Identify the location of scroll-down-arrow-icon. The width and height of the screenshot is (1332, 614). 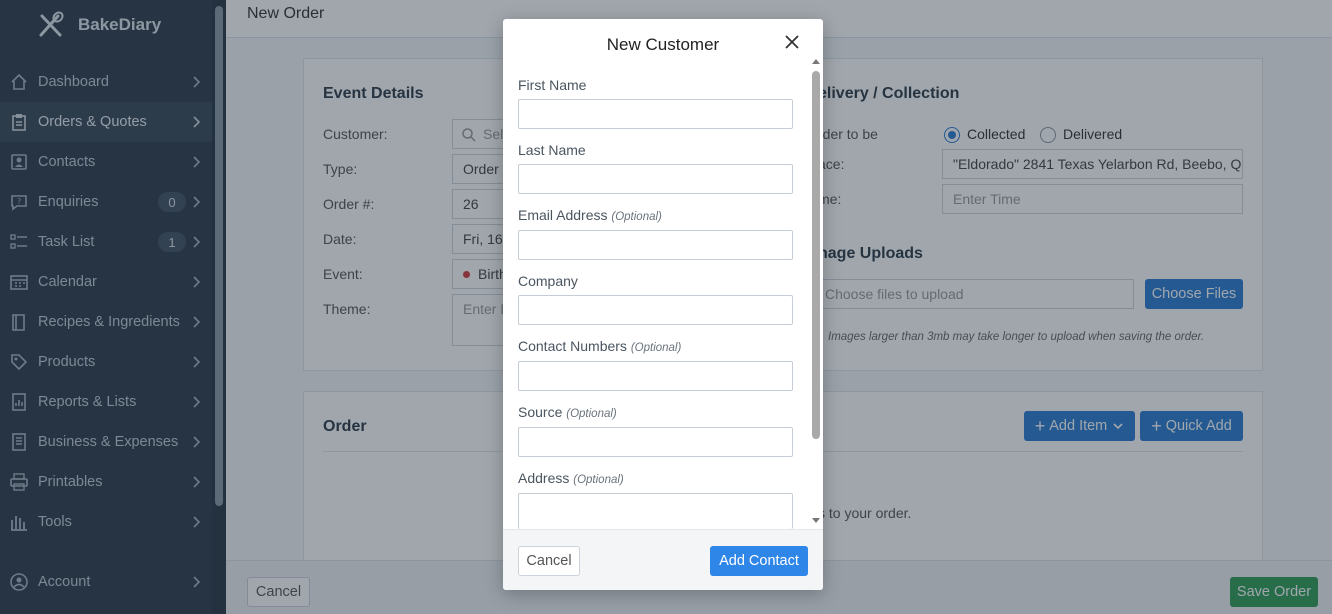
(816, 521).